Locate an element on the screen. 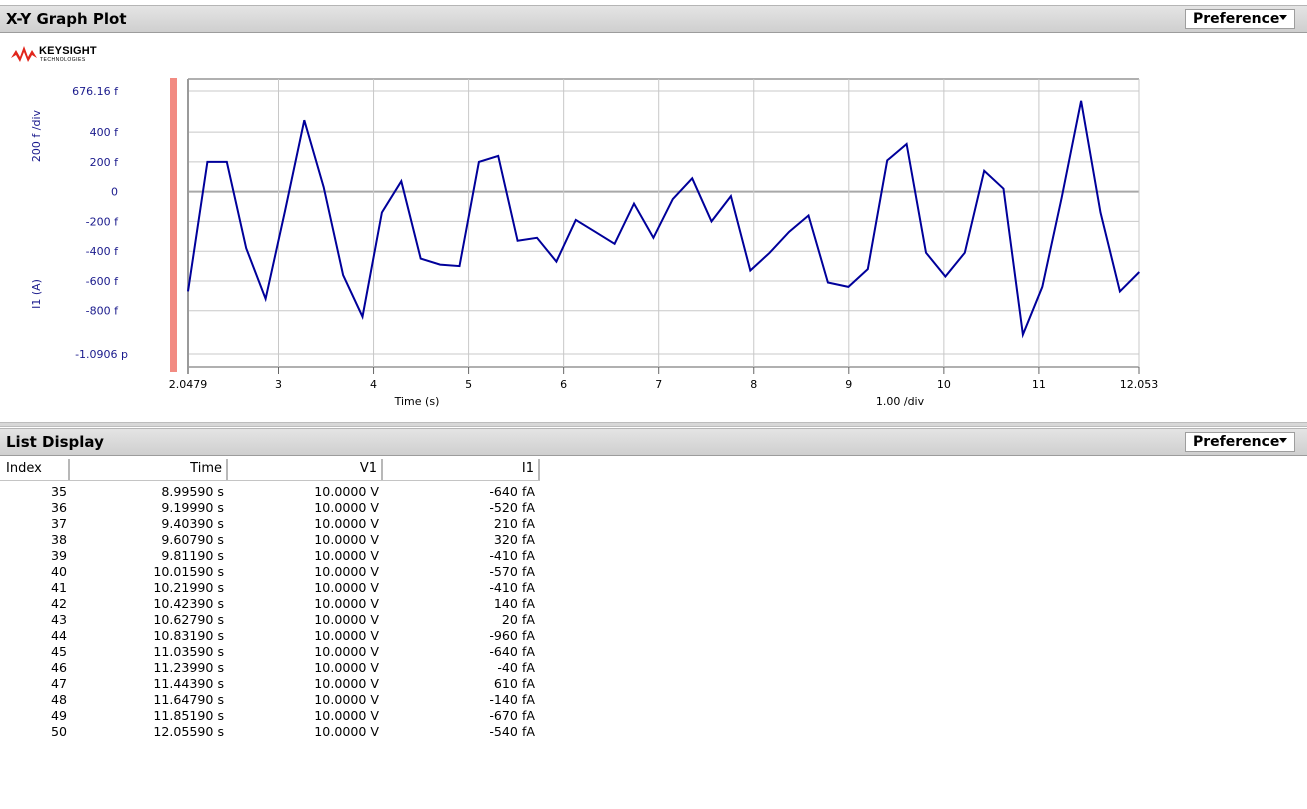 The image size is (1307, 809). y-tick-label: 676.16 f is located at coordinates (95, 91).